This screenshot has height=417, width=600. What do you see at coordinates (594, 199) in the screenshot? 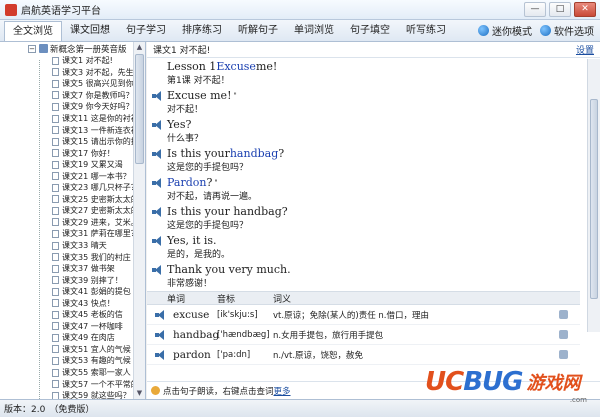
I see `content-scroll-thumb` at bounding box center [594, 199].